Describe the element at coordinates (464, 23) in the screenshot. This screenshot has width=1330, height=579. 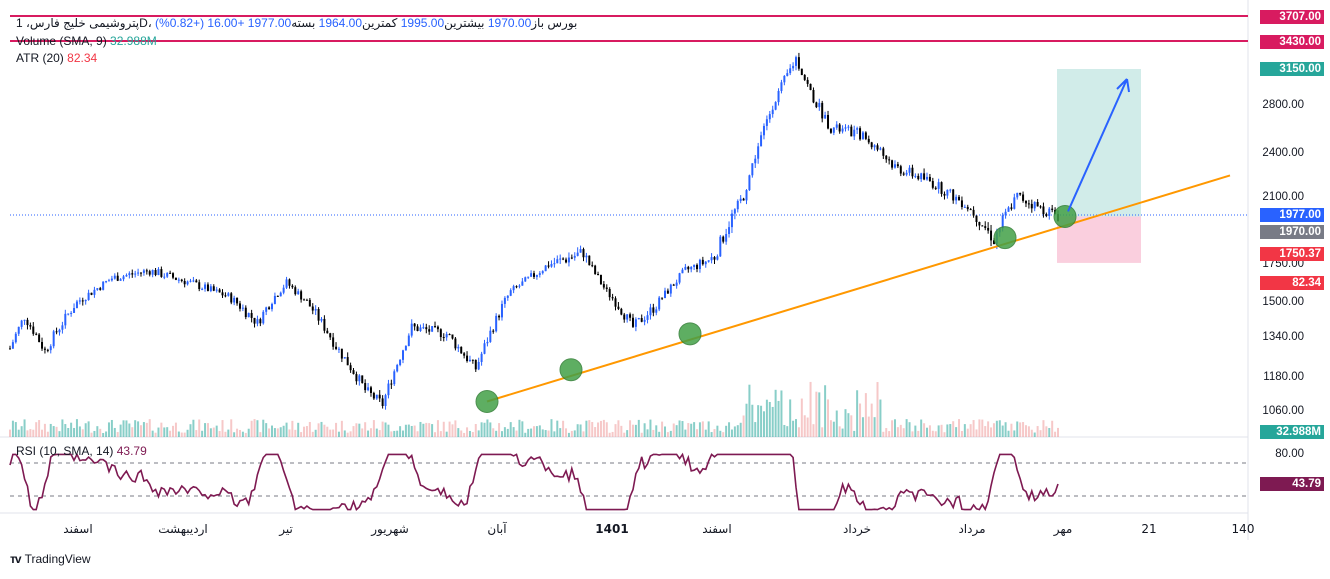
I see `legend-high-label: بیشترین` at that location.